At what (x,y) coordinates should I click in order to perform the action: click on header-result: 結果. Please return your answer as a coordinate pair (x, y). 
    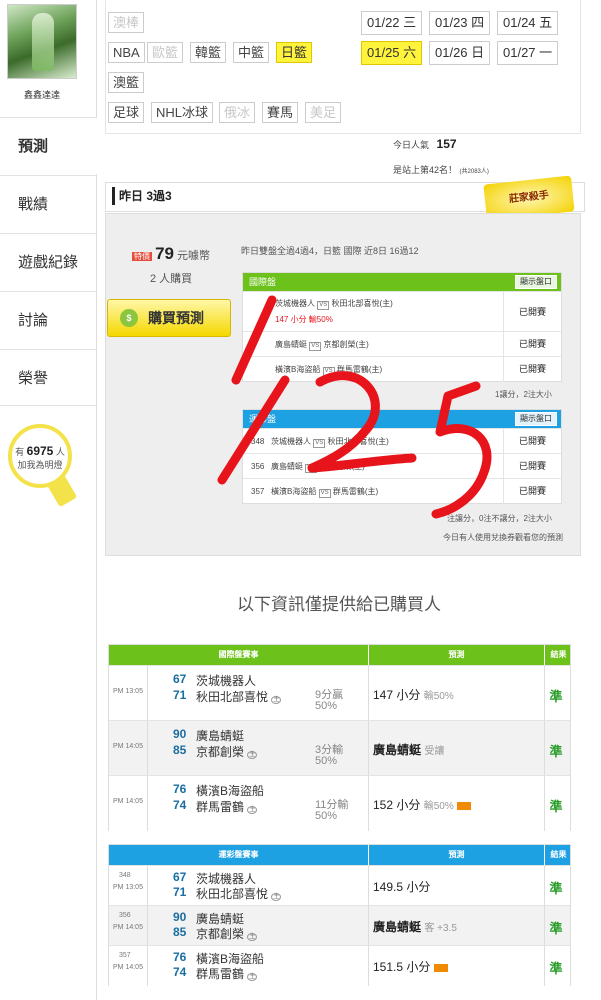
    Looking at the image, I should click on (558, 655).